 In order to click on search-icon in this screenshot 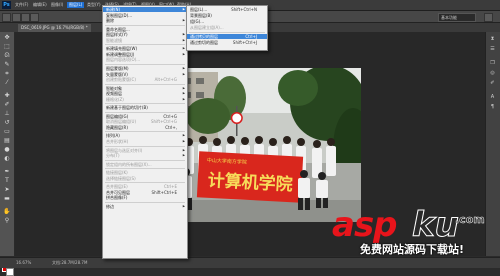, I will do `click(488, 17)`.